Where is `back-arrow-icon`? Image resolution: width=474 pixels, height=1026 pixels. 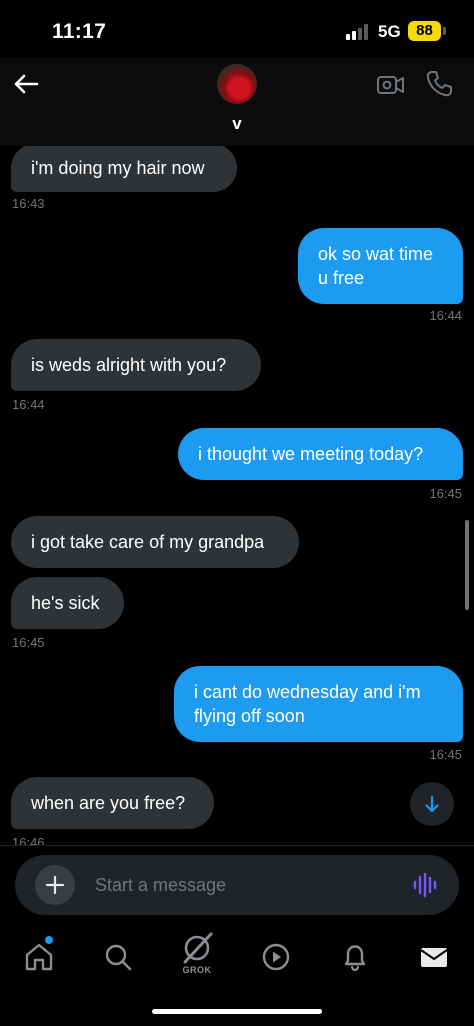
back-arrow-icon is located at coordinates (26, 84).